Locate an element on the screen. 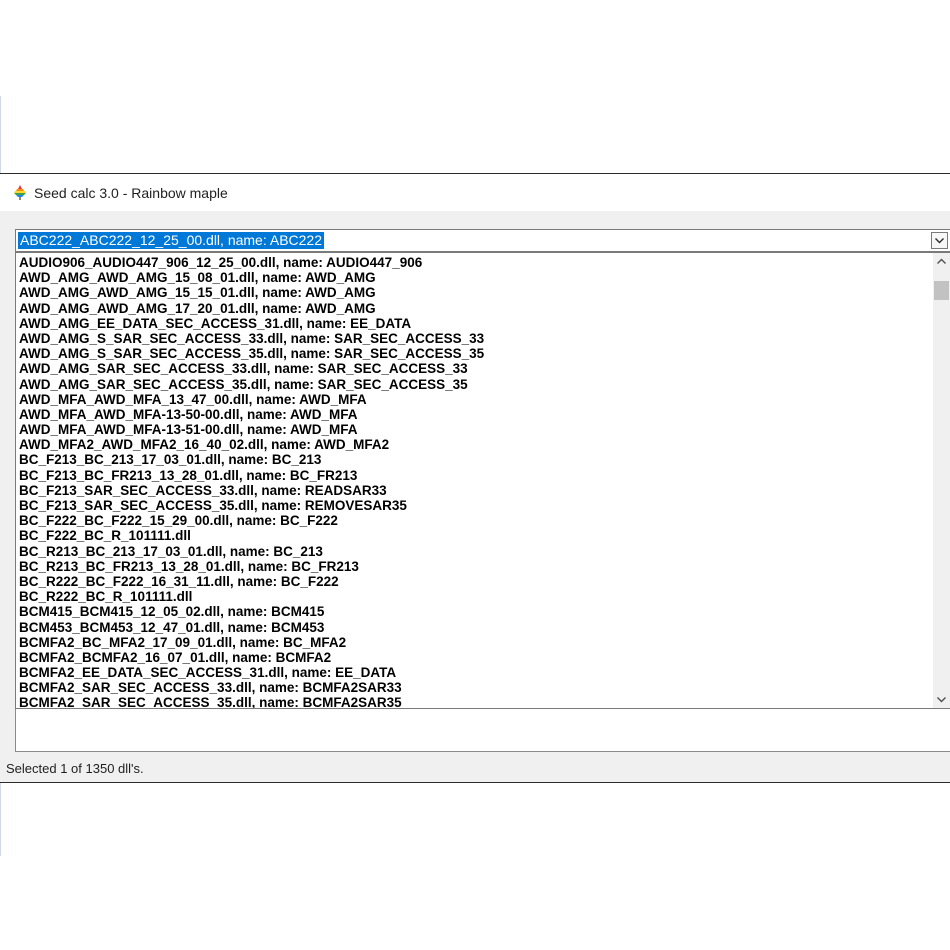 This screenshot has width=950, height=950. scroll-thumb is located at coordinates (941, 290).